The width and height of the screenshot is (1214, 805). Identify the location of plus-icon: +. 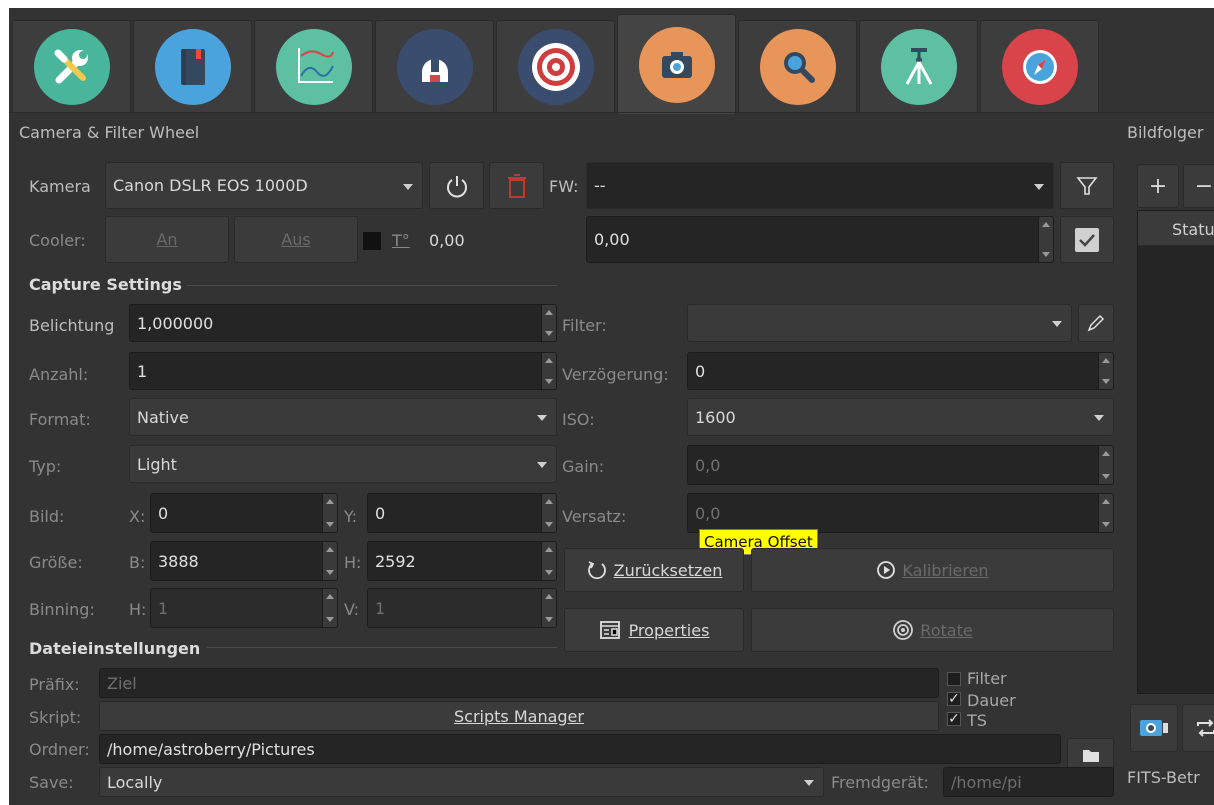
(1158, 186).